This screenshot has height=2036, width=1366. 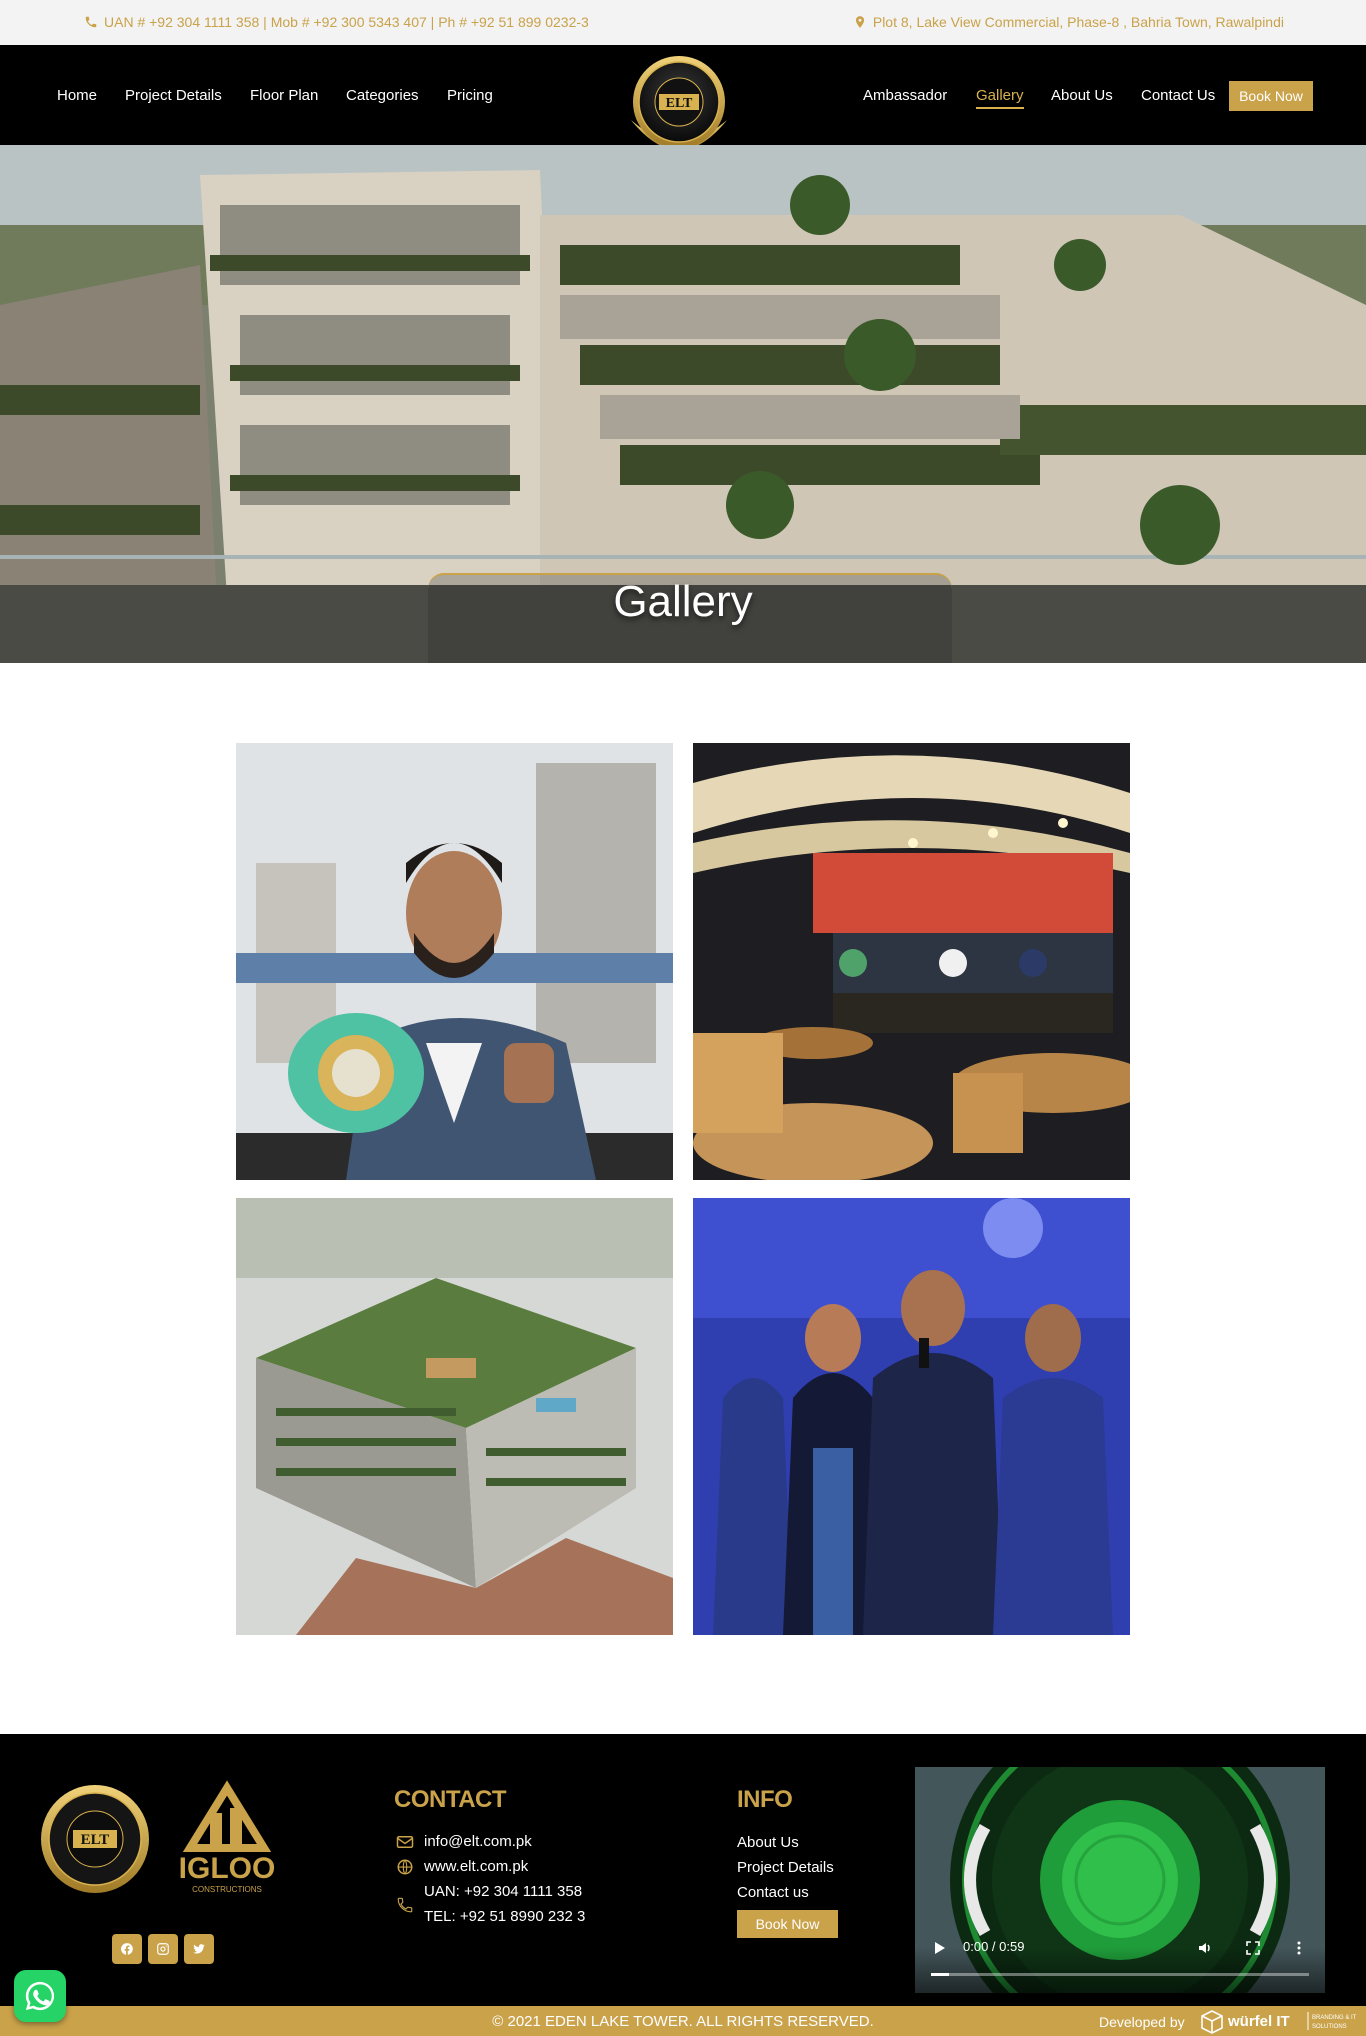 What do you see at coordinates (284, 95) in the screenshot?
I see `nav-floor-plan: Floor Plan` at bounding box center [284, 95].